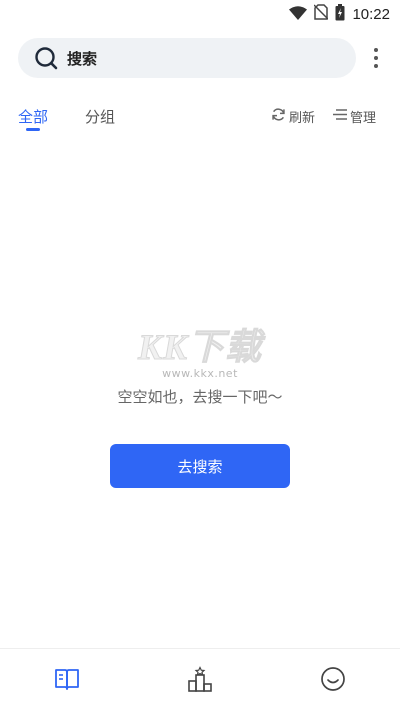 The image size is (400, 711). What do you see at coordinates (46, 58) in the screenshot?
I see `search-icon` at bounding box center [46, 58].